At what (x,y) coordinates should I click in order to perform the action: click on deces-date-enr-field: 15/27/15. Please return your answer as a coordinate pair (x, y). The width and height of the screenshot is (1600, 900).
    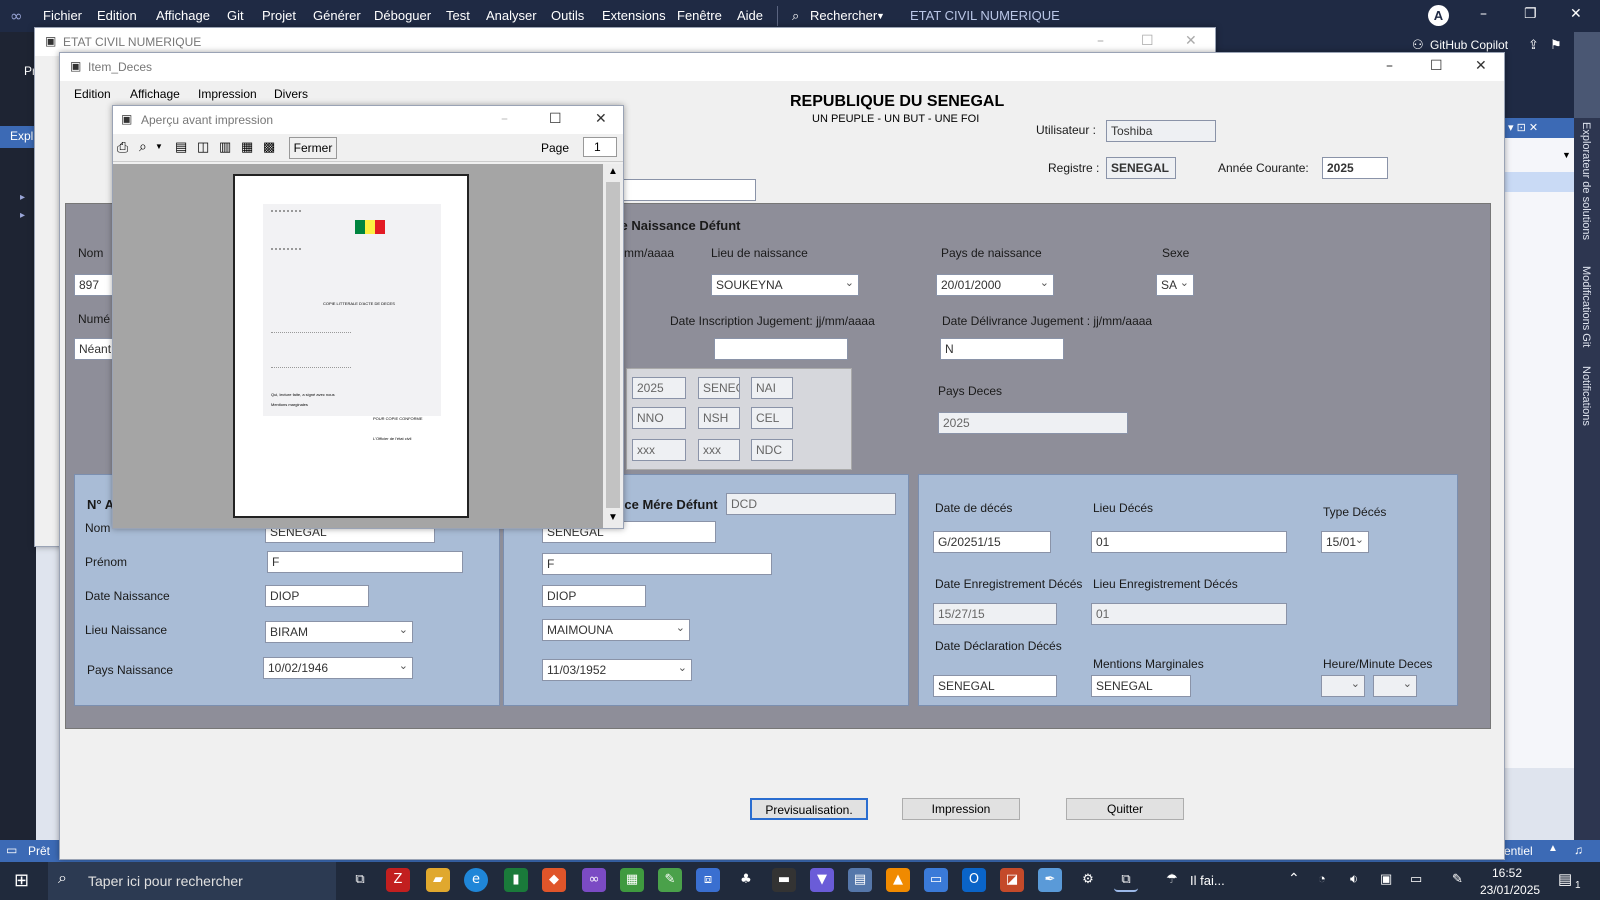
    Looking at the image, I should click on (995, 614).